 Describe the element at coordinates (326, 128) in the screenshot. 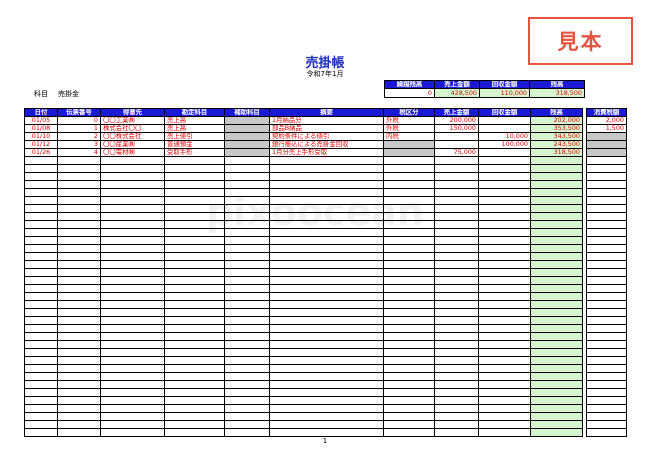

I see `cell-desc: 部品B納品` at that location.